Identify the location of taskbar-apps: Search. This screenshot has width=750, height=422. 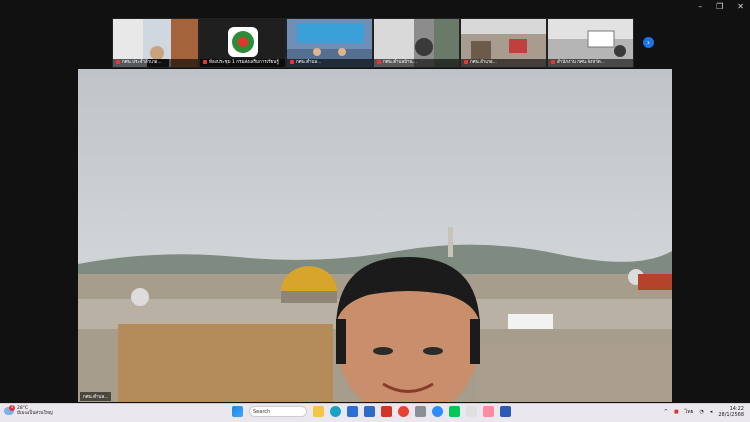
(371, 411).